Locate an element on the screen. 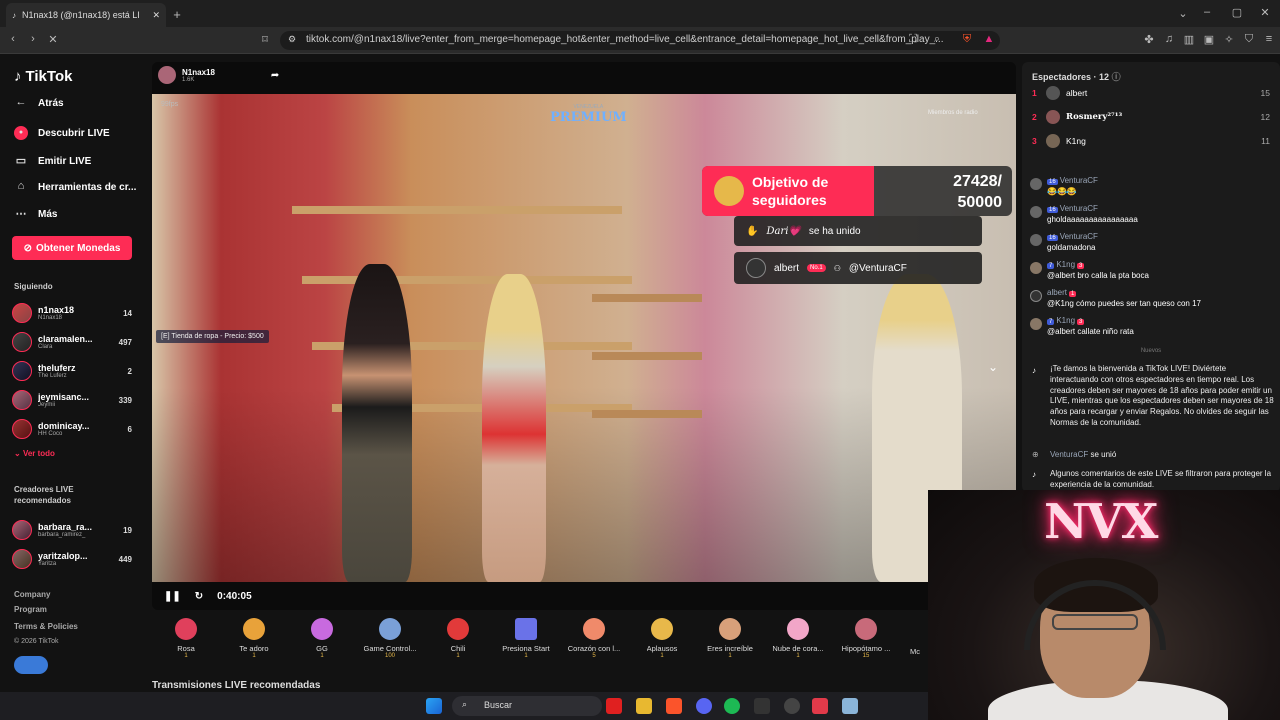 This screenshot has height=720, width=1280. share-icon: ➦ is located at coordinates (275, 75).